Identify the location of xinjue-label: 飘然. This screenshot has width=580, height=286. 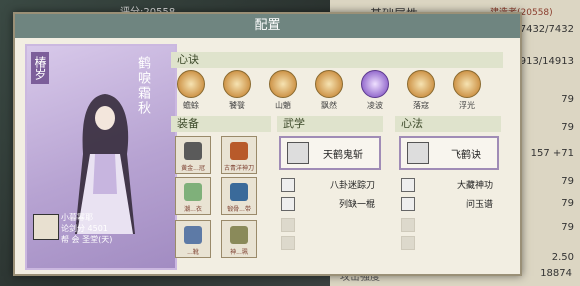
(329, 105).